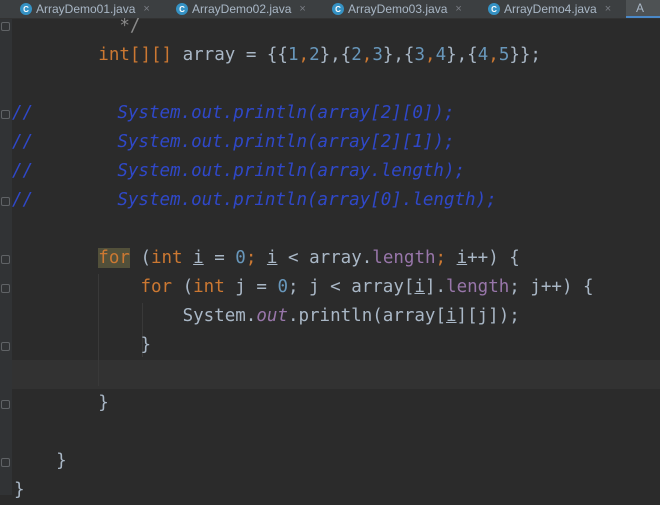 Image resolution: width=660 pixels, height=505 pixels. What do you see at coordinates (130, 26) in the screenshot?
I see `code-line-comment-end: */` at bounding box center [130, 26].